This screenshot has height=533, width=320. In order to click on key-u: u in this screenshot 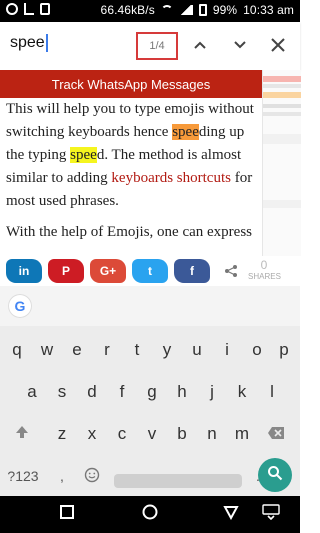, I will do `click(197, 350)`.